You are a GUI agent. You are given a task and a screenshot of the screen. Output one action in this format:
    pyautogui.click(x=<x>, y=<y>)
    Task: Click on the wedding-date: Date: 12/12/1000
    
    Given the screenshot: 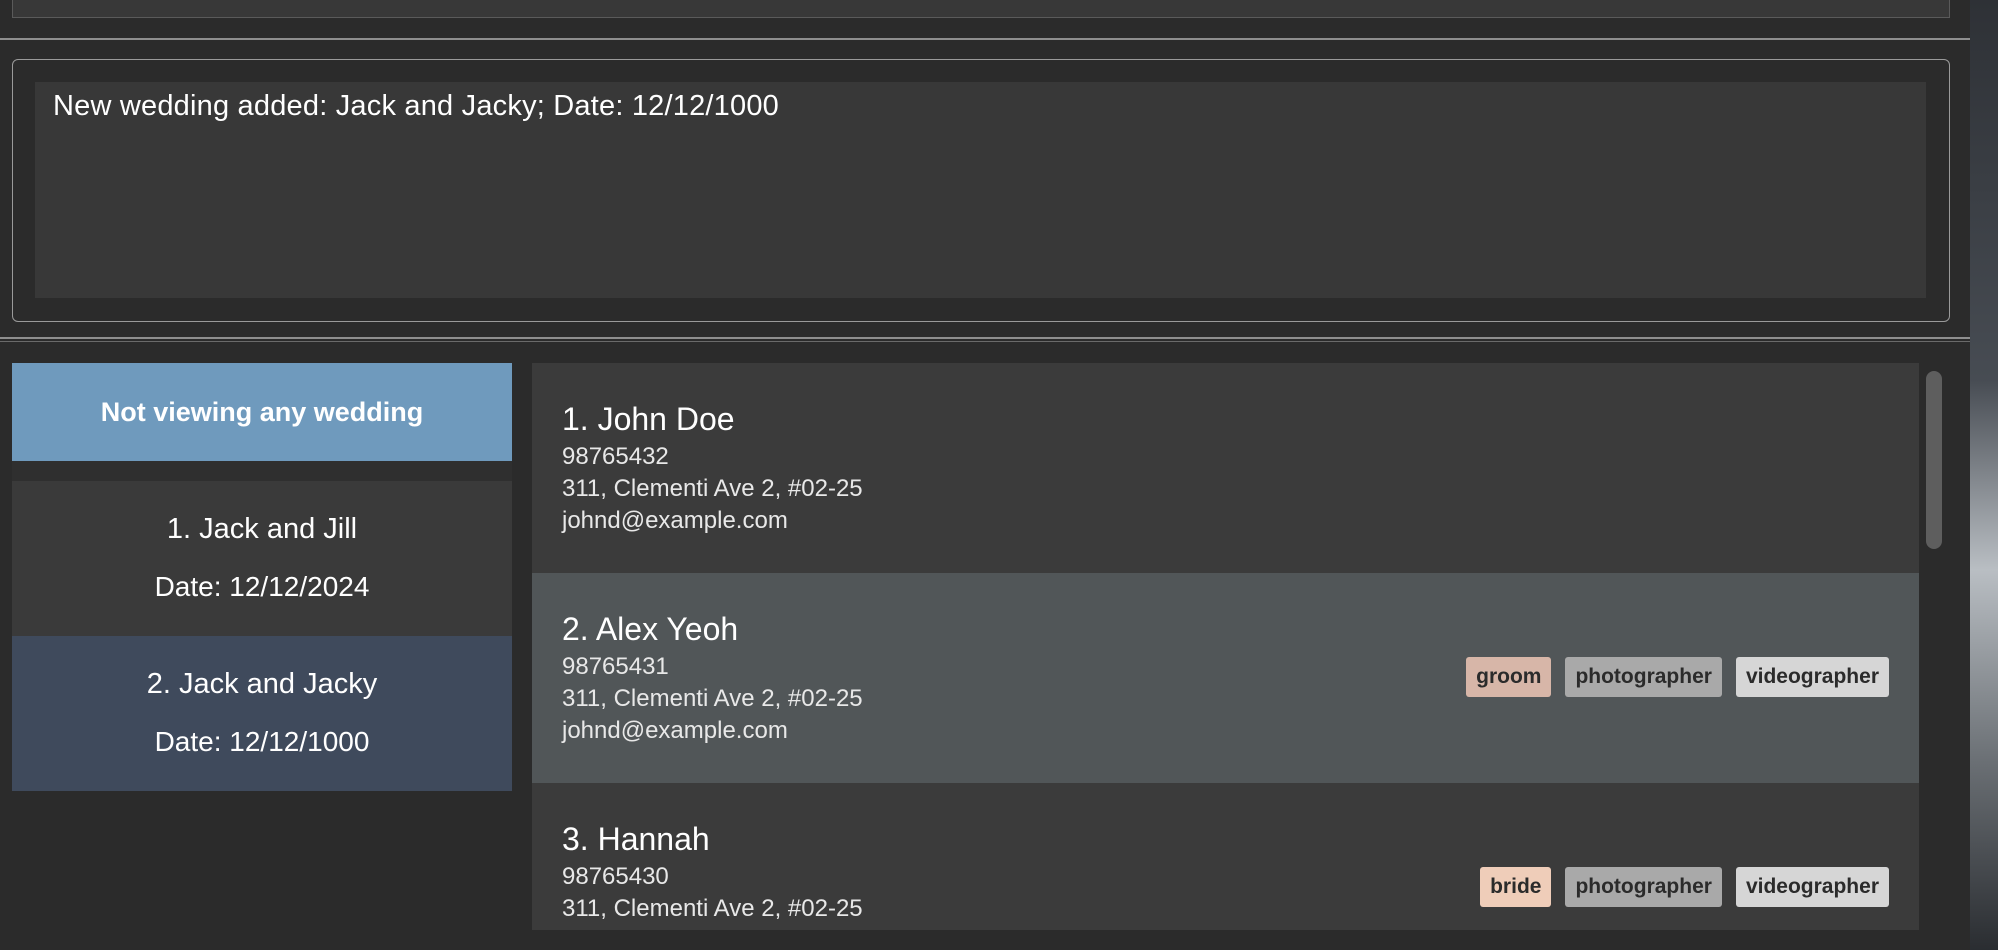 What is the action you would take?
    pyautogui.click(x=262, y=741)
    